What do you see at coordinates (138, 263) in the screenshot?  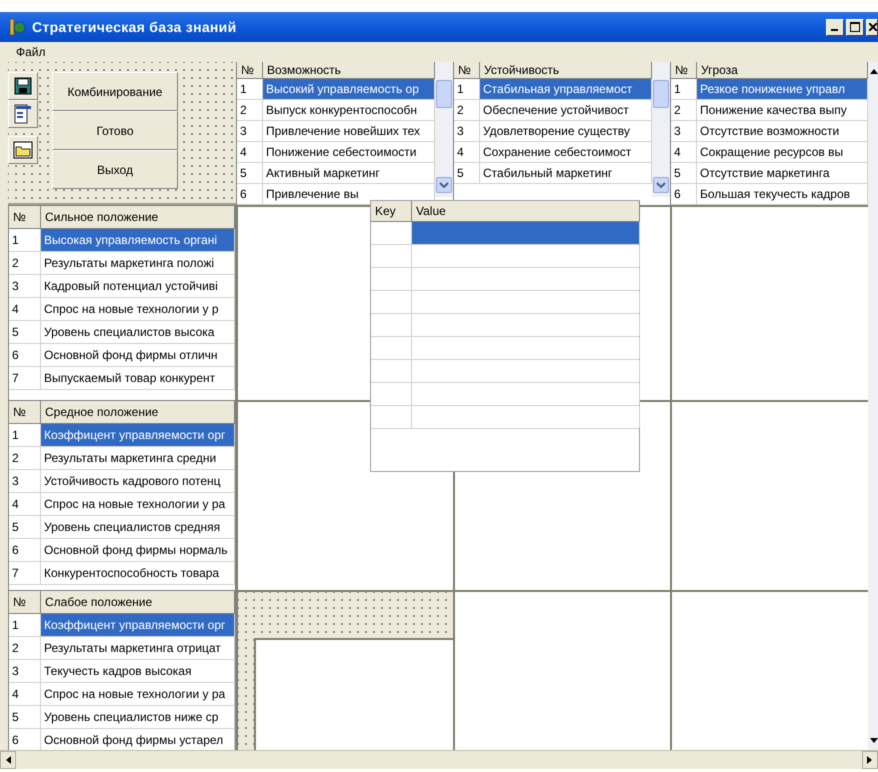 I see `table-cell: Результаты маркетинга положі` at bounding box center [138, 263].